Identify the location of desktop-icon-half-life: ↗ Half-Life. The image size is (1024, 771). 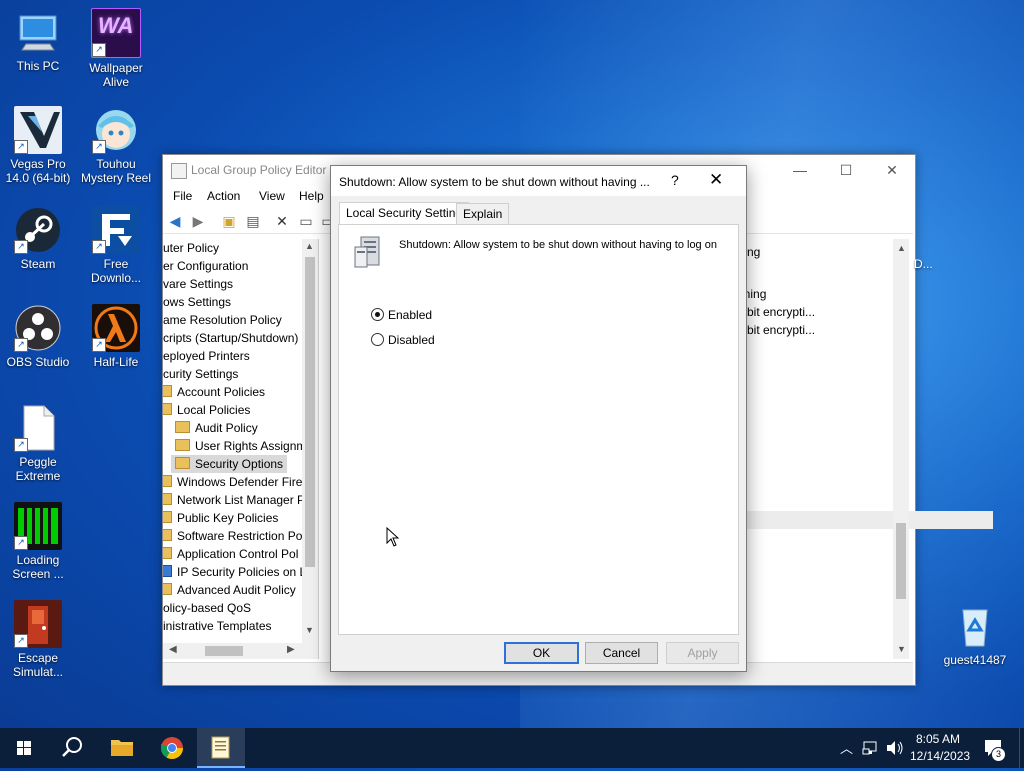
(116, 336).